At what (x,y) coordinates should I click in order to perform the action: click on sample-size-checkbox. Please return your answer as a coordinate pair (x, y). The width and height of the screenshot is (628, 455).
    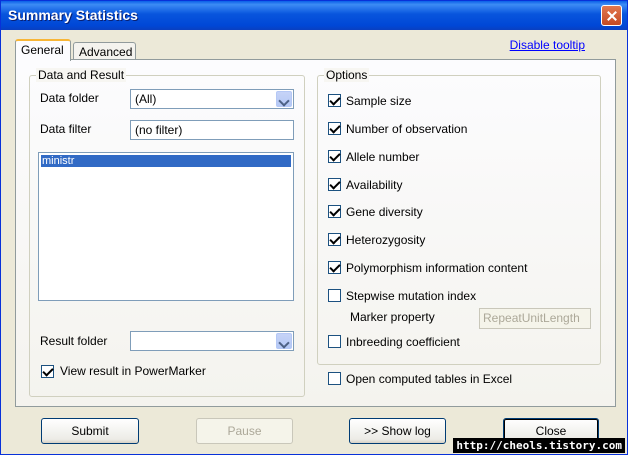
    Looking at the image, I should click on (334, 100).